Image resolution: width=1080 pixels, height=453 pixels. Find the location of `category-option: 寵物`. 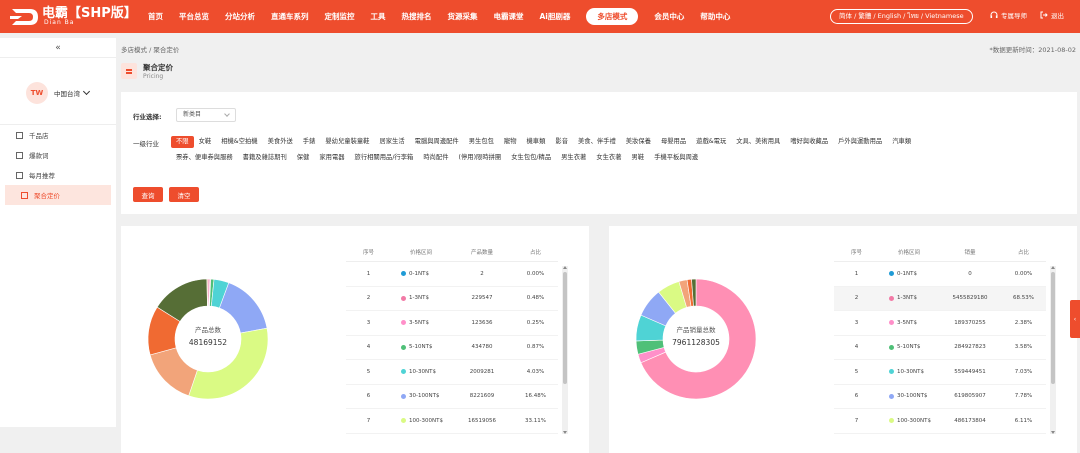

category-option: 寵物 is located at coordinates (510, 142).